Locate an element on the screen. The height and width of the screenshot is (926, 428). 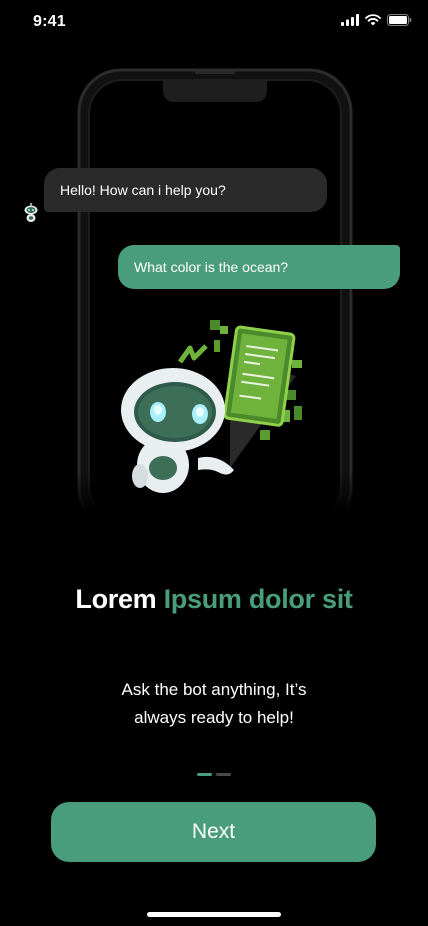
subtitle-line1: Ask the bot anything, It’s is located at coordinates (214, 689).